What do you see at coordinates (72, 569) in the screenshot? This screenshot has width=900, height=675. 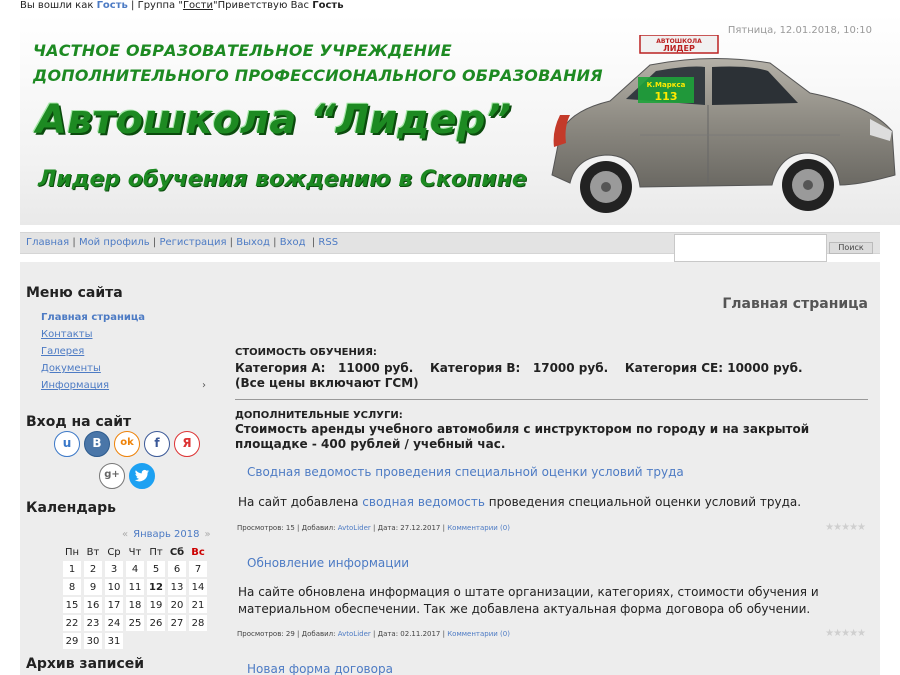 I see `calendar-day: 1` at bounding box center [72, 569].